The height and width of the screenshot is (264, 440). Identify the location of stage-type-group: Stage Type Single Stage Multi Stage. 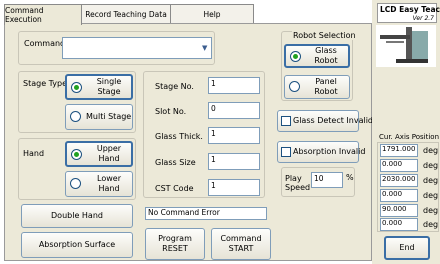
(77, 102).